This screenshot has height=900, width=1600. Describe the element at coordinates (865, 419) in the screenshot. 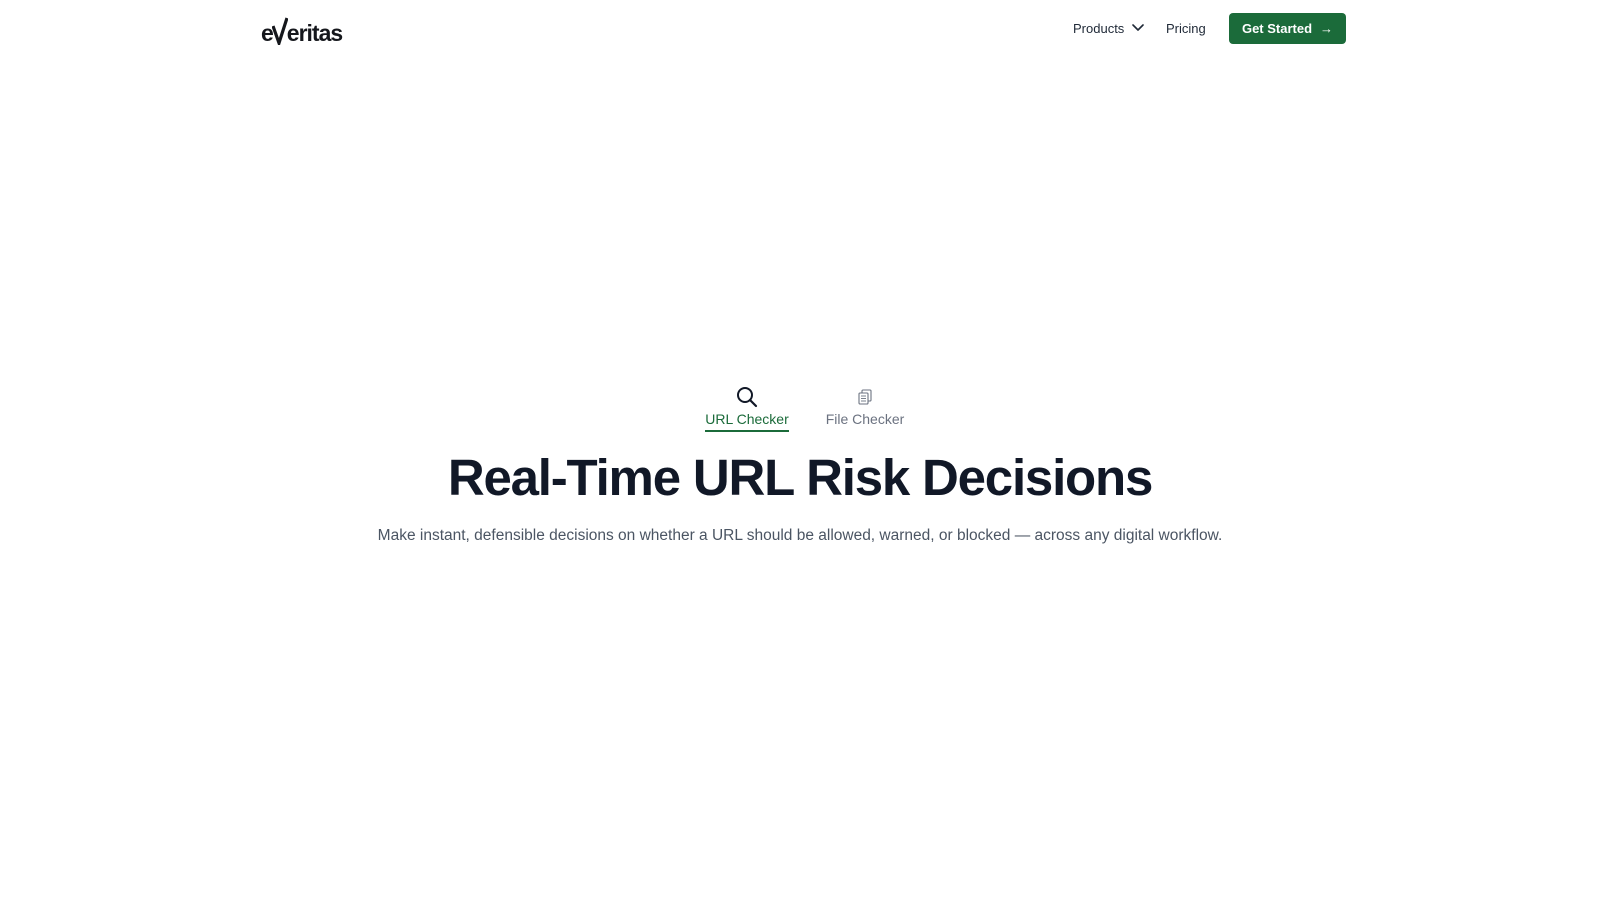

I see `tab-file-checker-label: File Checker` at that location.